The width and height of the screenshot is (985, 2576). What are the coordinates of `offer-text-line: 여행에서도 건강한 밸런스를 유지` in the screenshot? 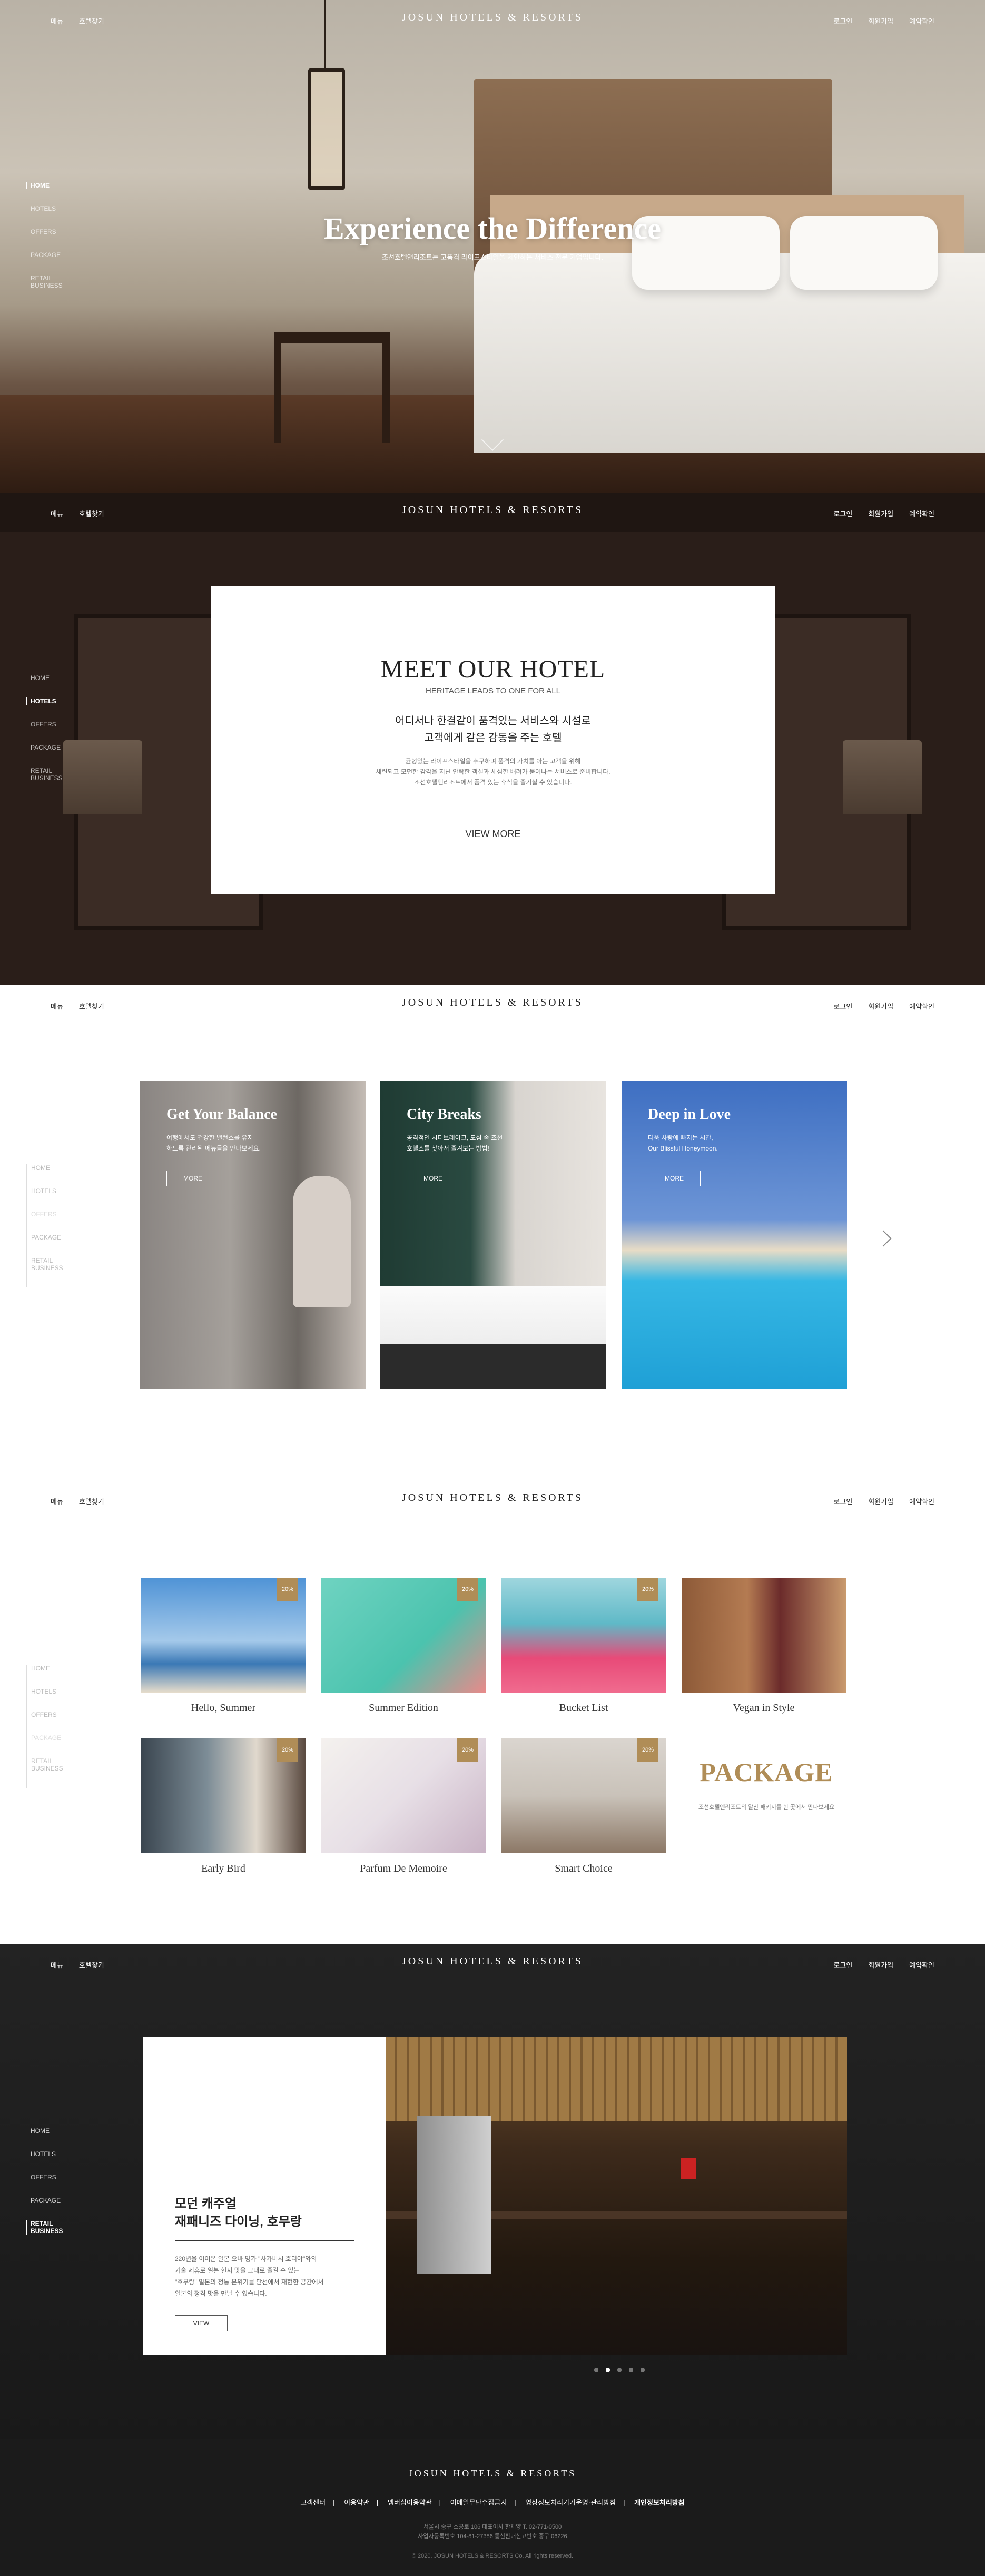 It's located at (209, 1138).